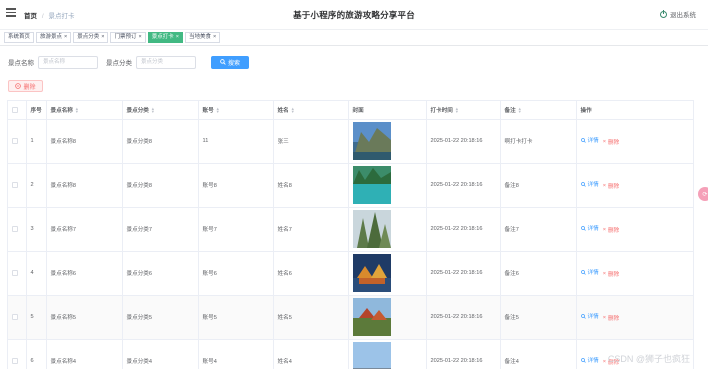 Image resolution: width=708 pixels, height=369 pixels. Describe the element at coordinates (202, 37) in the screenshot. I see `tab-5: 当地美食 ×` at that location.